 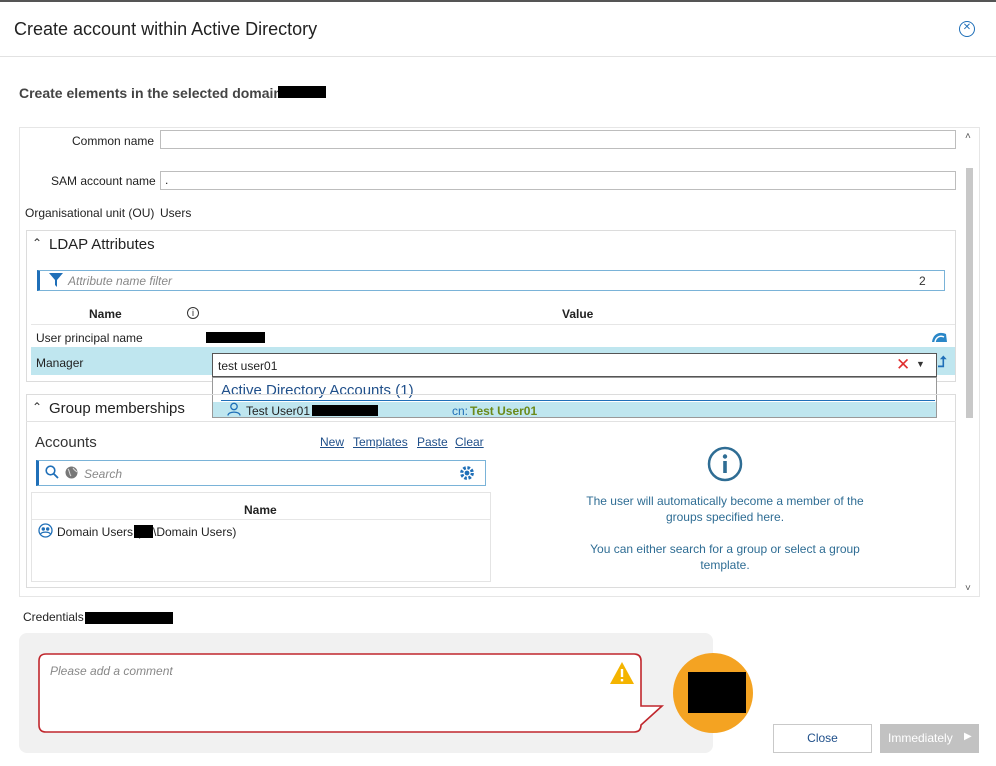 I want to click on search-placeholder: Search, so click(x=103, y=474).